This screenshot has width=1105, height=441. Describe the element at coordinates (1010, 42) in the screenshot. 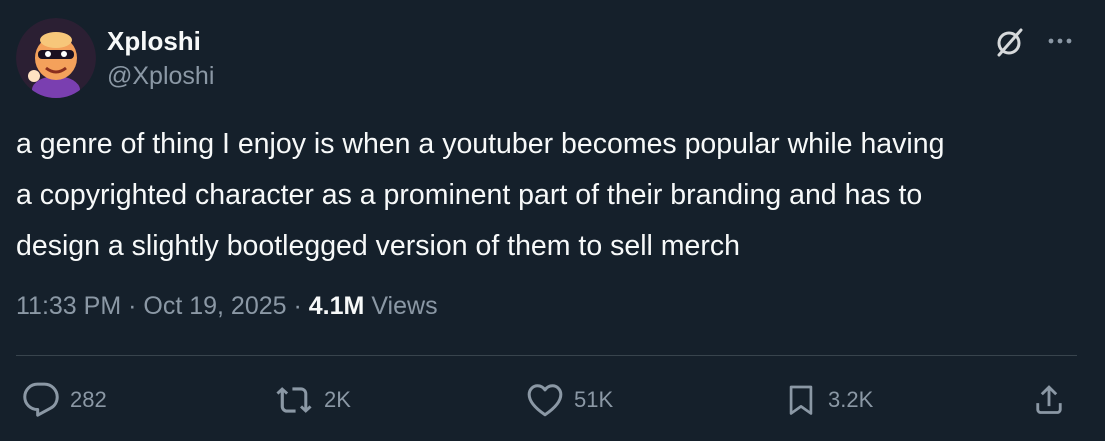

I see `grok-icon` at that location.